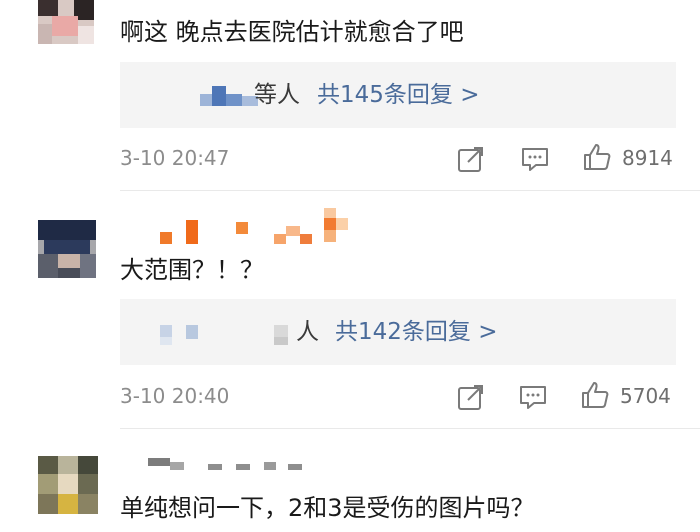 The height and width of the screenshot is (532, 700). Describe the element at coordinates (645, 396) in the screenshot. I see `like-count: 5704` at that location.